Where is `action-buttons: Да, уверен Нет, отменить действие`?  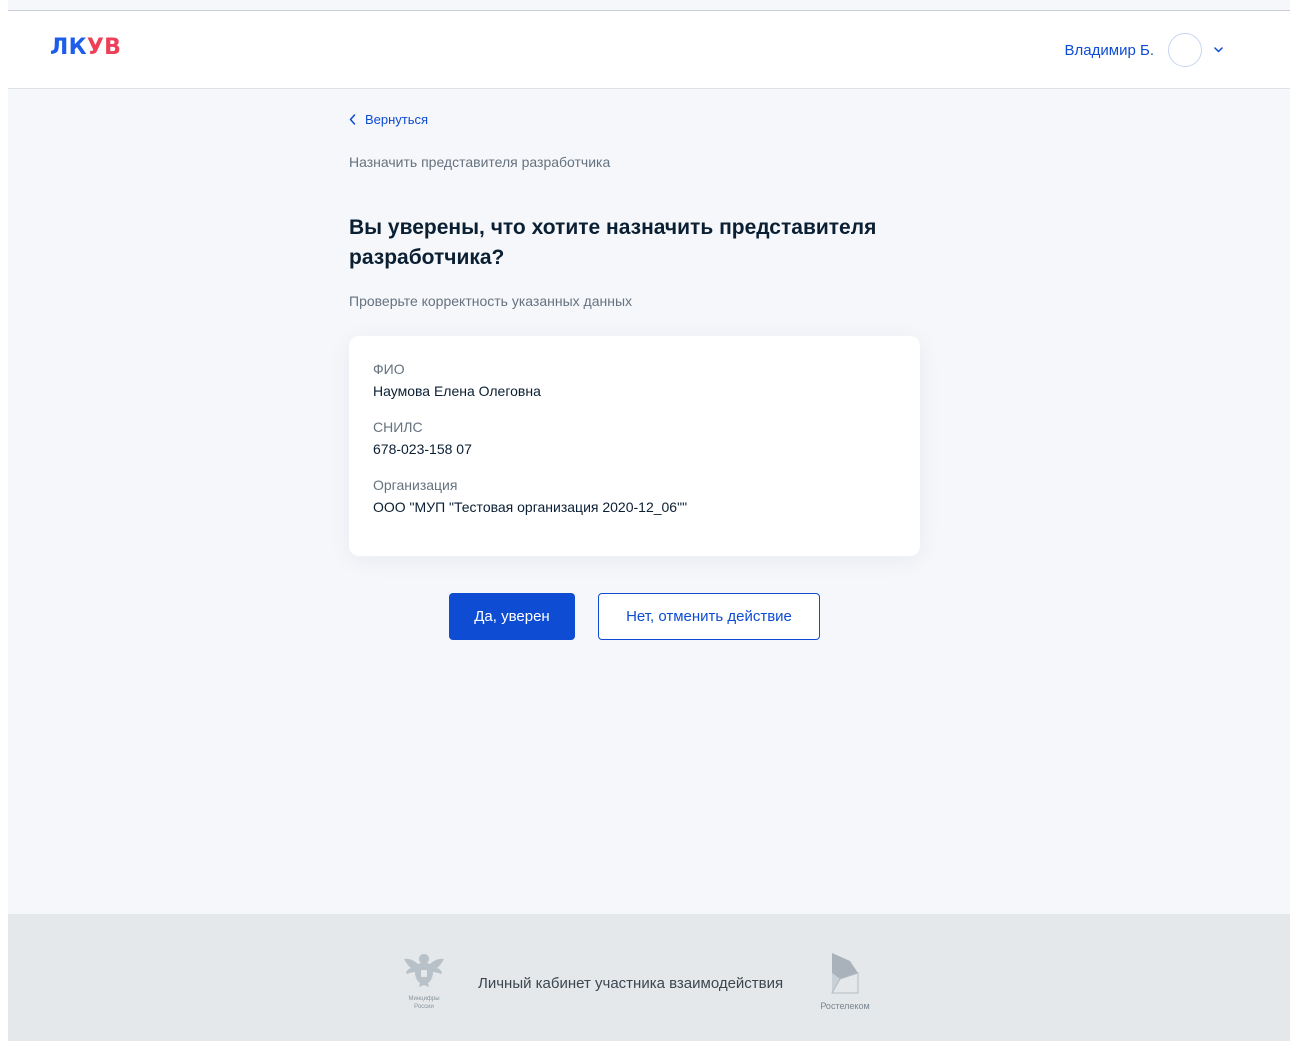
action-buttons: Да, уверен Нет, отменить действие is located at coordinates (634, 616).